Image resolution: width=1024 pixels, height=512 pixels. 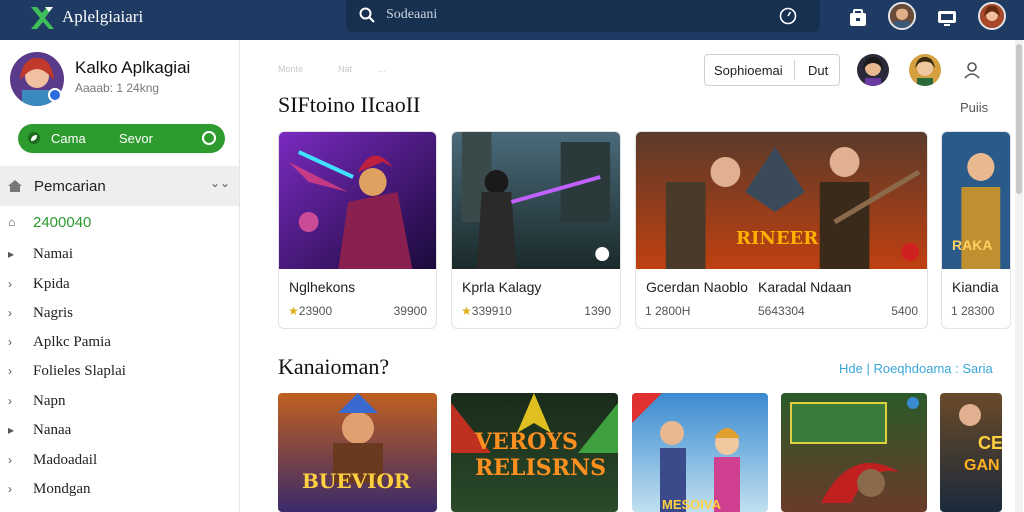 I want to click on verified-badge-icon, so click(x=55, y=95).